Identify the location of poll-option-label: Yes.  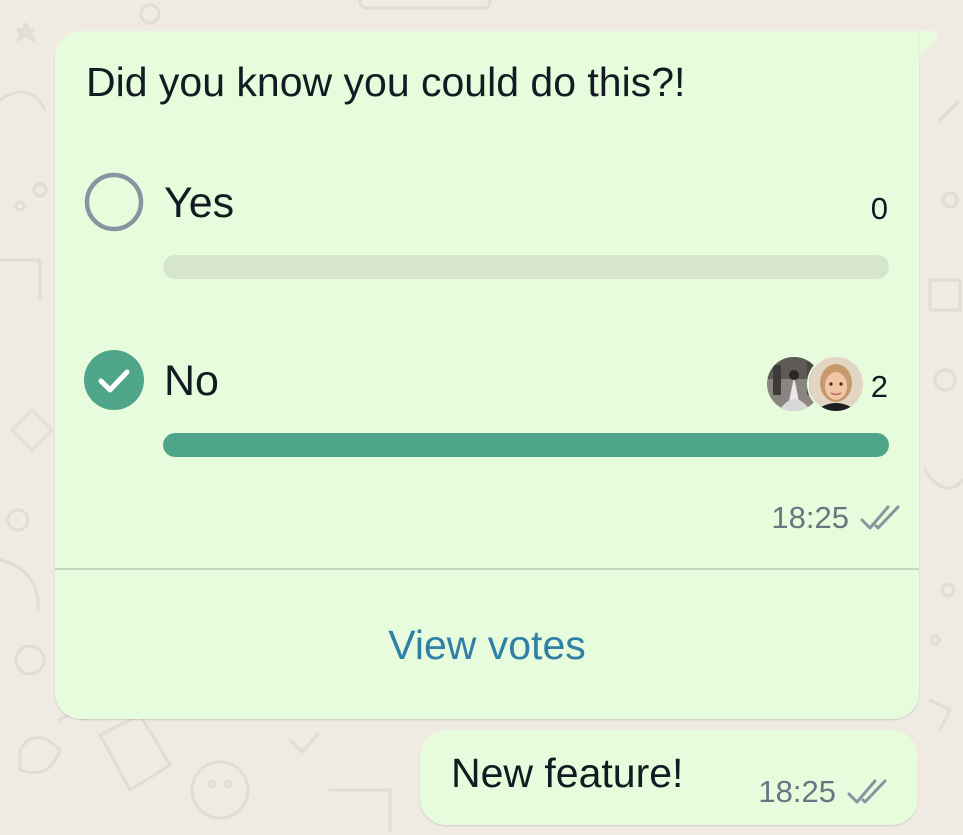
(199, 203).